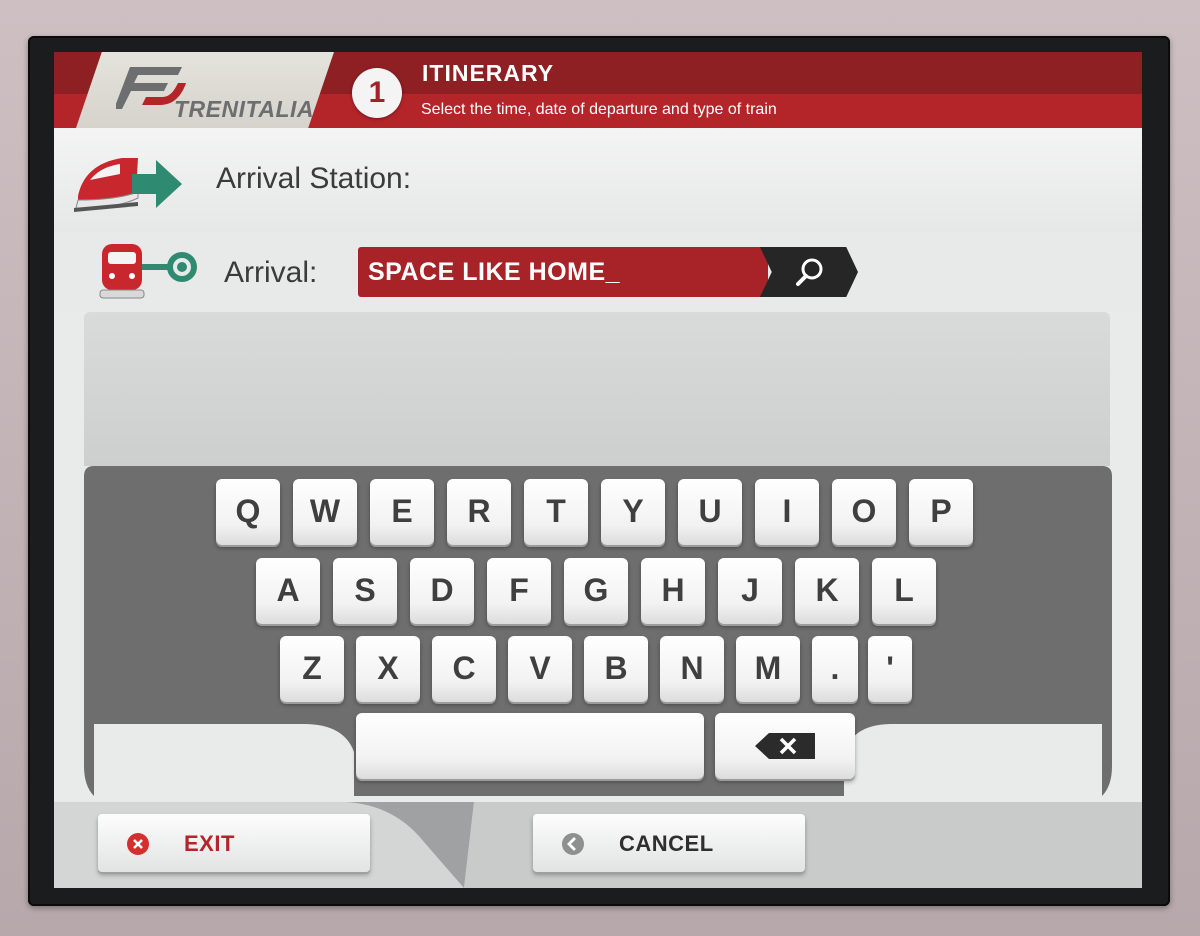 This screenshot has width=1200, height=936. What do you see at coordinates (890, 669) in the screenshot?
I see `key-apostrophe: '` at bounding box center [890, 669].